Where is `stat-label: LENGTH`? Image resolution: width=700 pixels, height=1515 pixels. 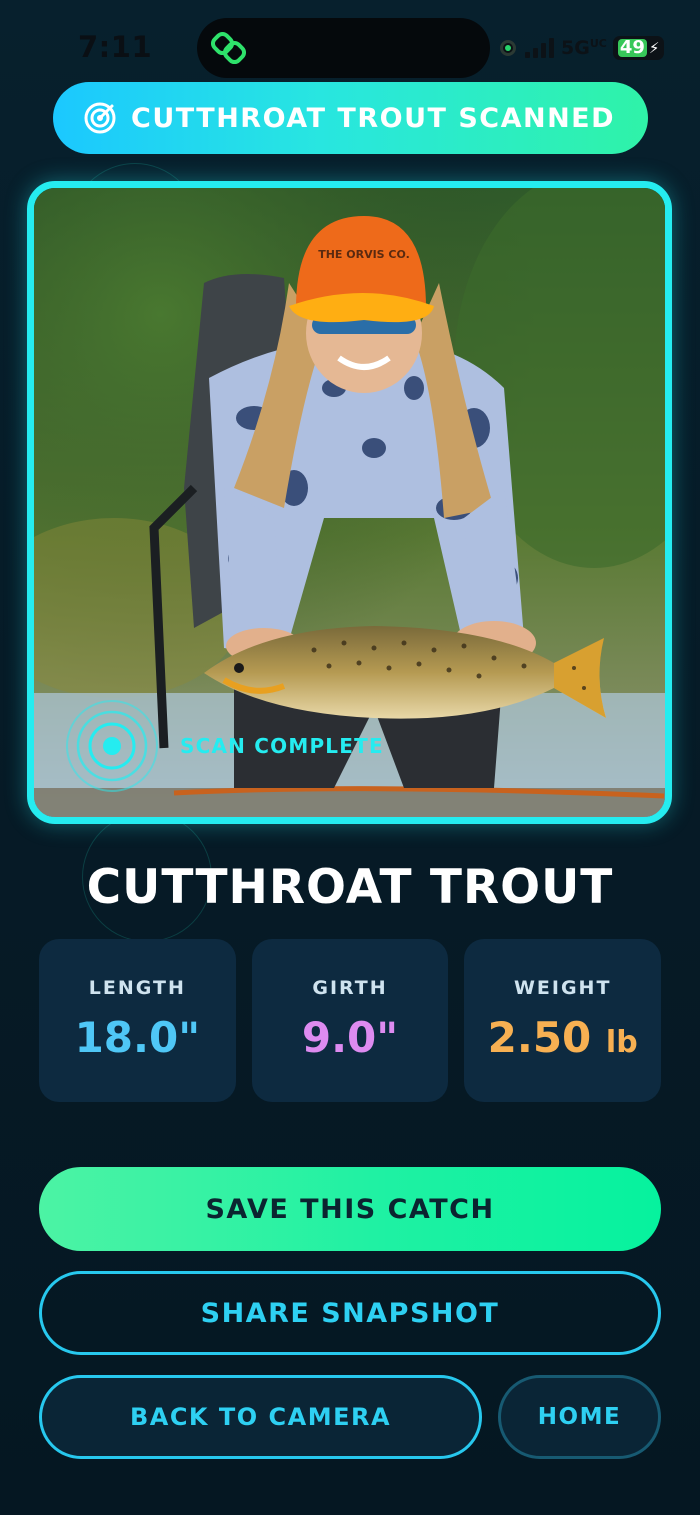 stat-label: LENGTH is located at coordinates (137, 988).